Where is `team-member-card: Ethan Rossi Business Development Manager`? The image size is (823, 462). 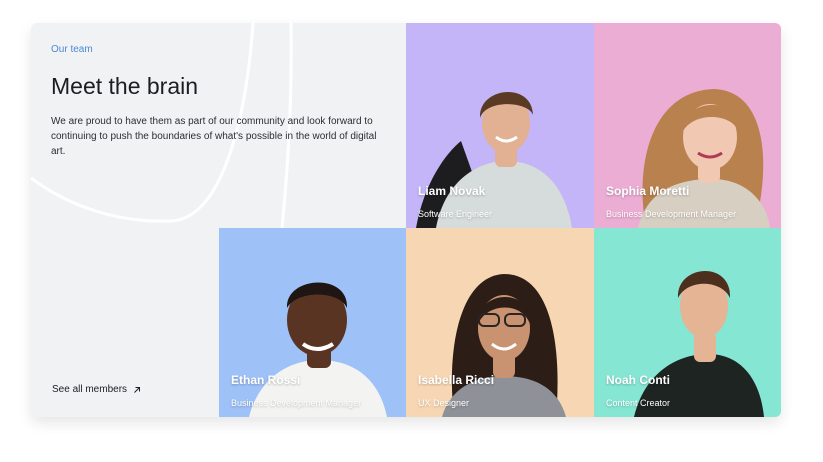
team-member-card: Ethan Rossi Business Development Manager is located at coordinates (312, 322).